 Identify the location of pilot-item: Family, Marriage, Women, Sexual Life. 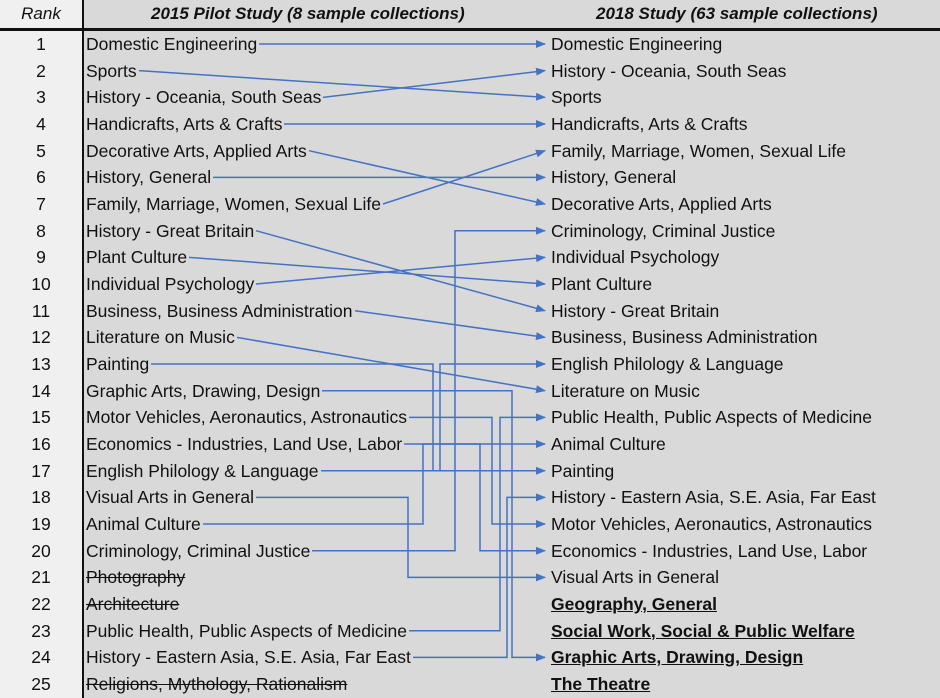
(234, 204).